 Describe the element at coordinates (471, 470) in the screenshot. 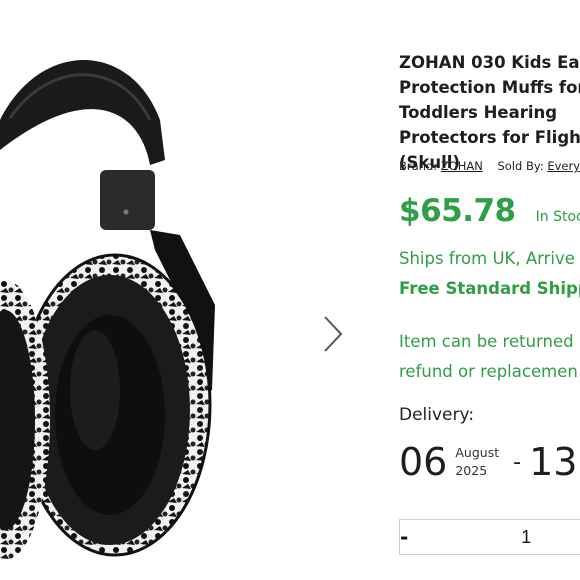

I see `delivery-start-year: 2025` at that location.